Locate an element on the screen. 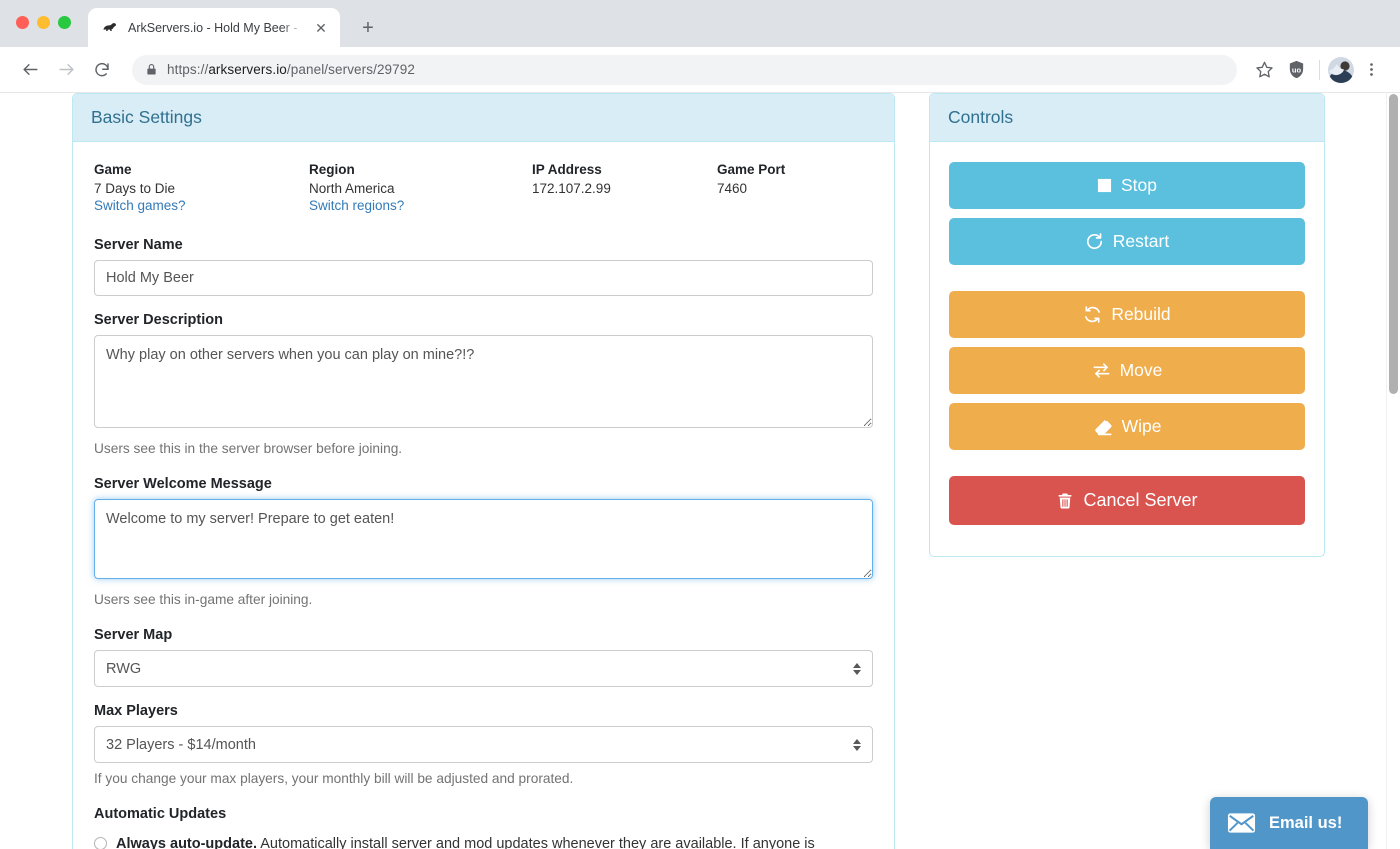 The height and width of the screenshot is (849, 1400). rebuild-button: Rebuild is located at coordinates (1127, 314).